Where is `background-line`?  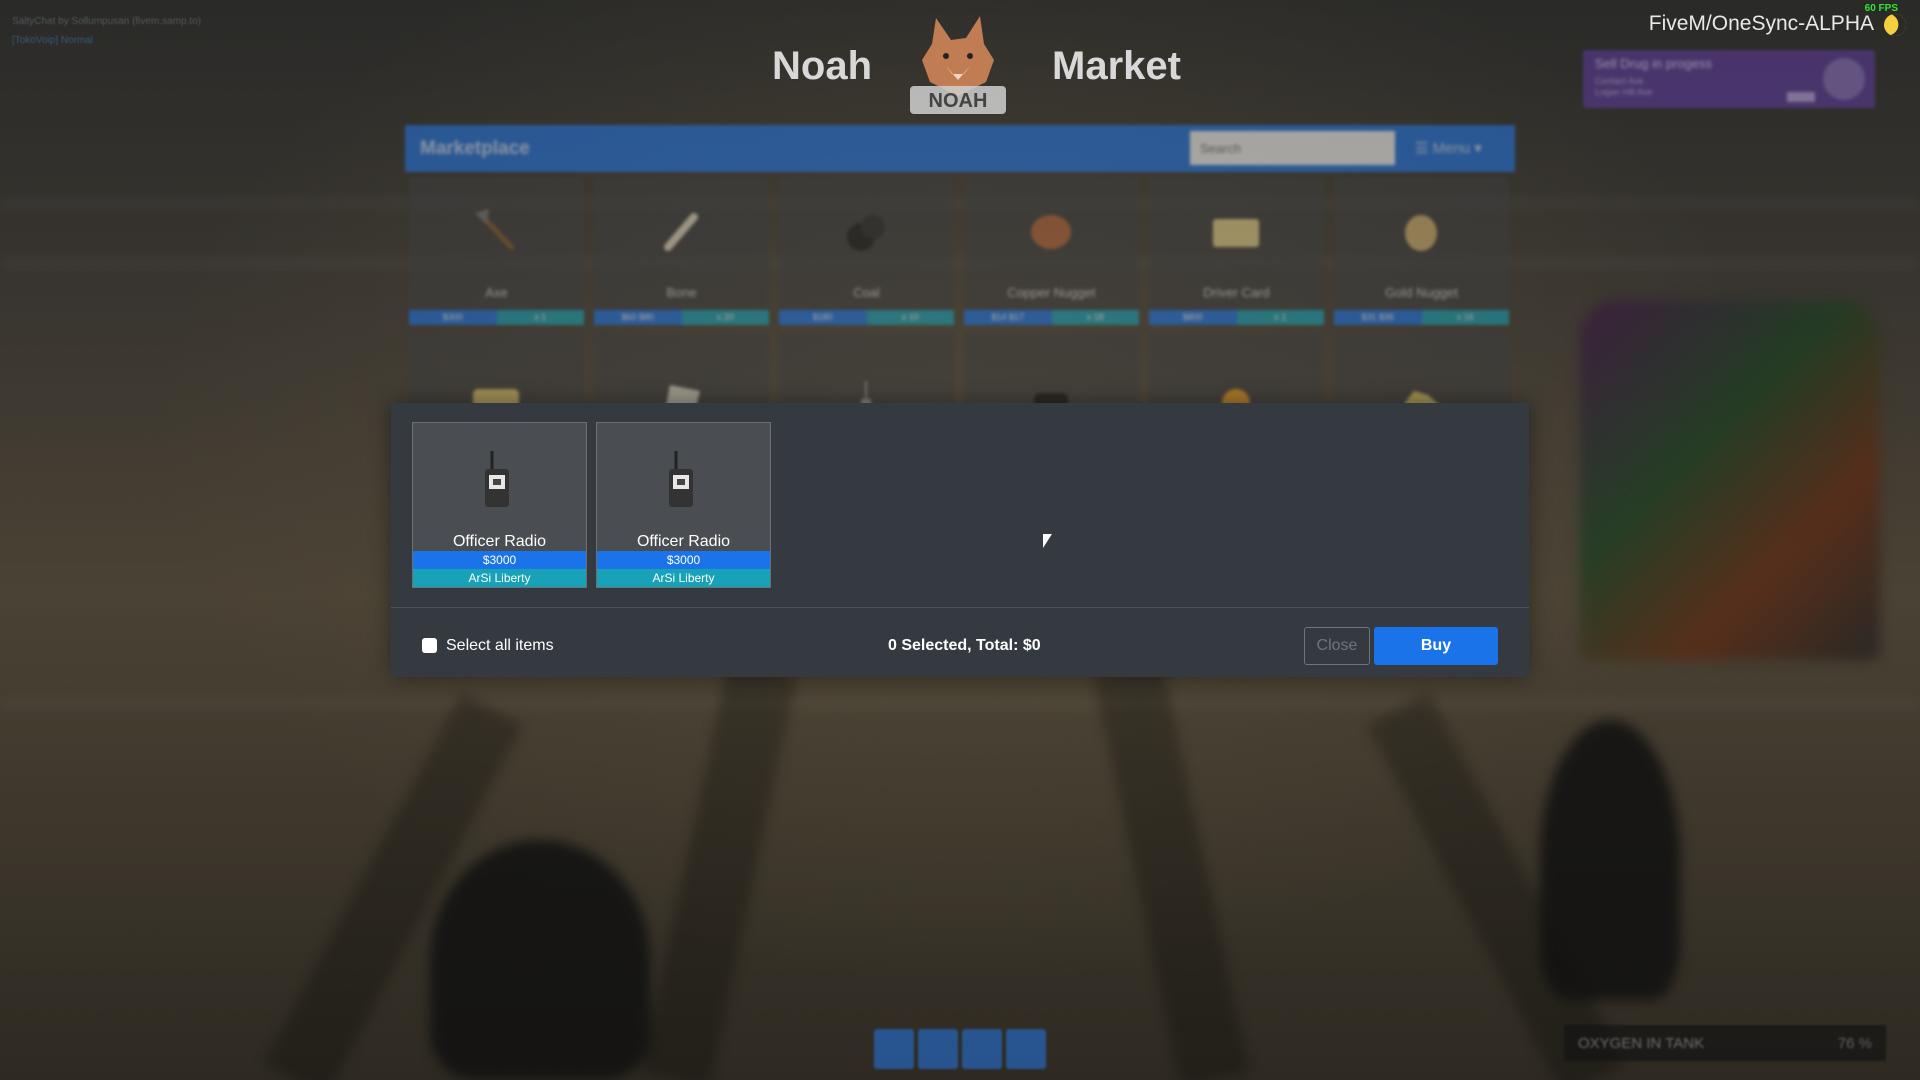
background-line is located at coordinates (960, 703).